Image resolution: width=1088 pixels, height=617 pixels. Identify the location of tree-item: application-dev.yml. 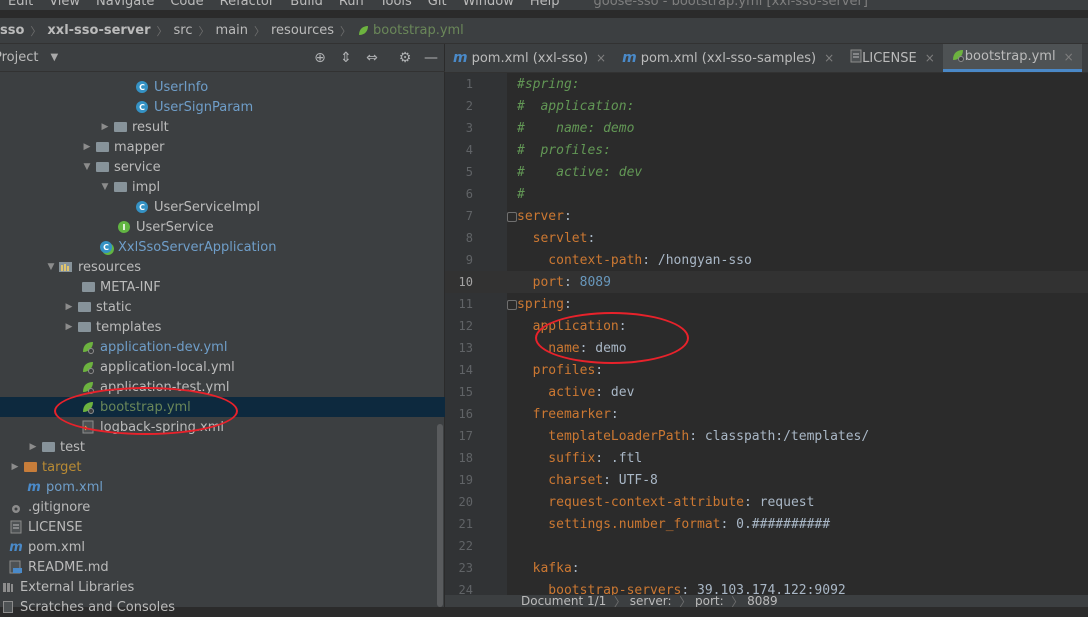
(222, 347).